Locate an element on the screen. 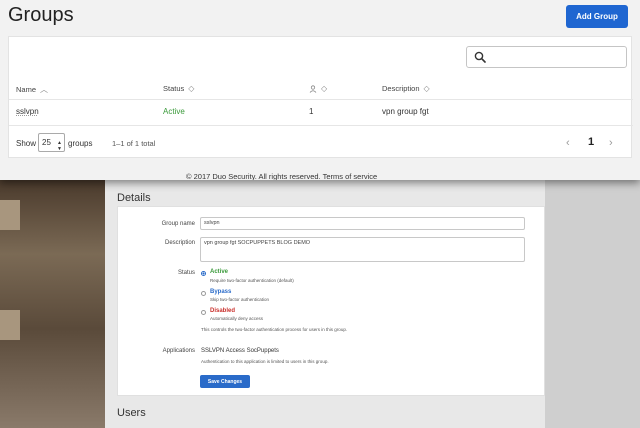 The height and width of the screenshot is (428, 640). status-disabled-label: Disabled is located at coordinates (223, 311).